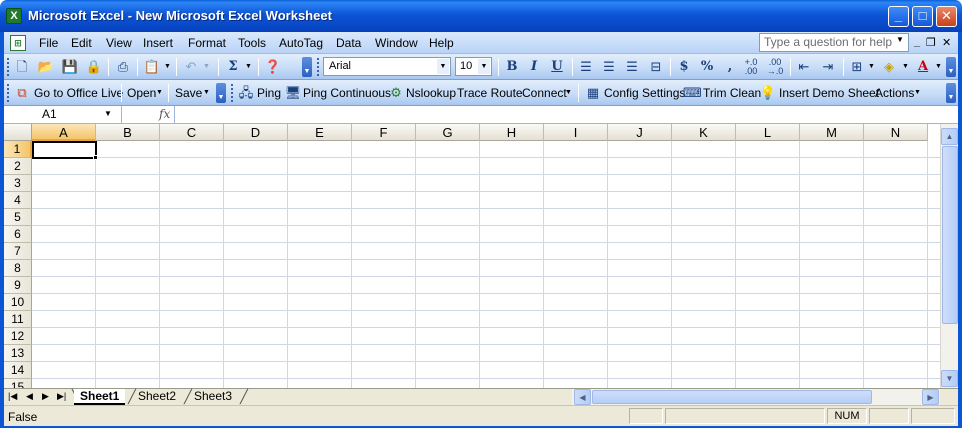  What do you see at coordinates (12, 396) in the screenshot?
I see `first-sheet-icon: |◀` at bounding box center [12, 396].